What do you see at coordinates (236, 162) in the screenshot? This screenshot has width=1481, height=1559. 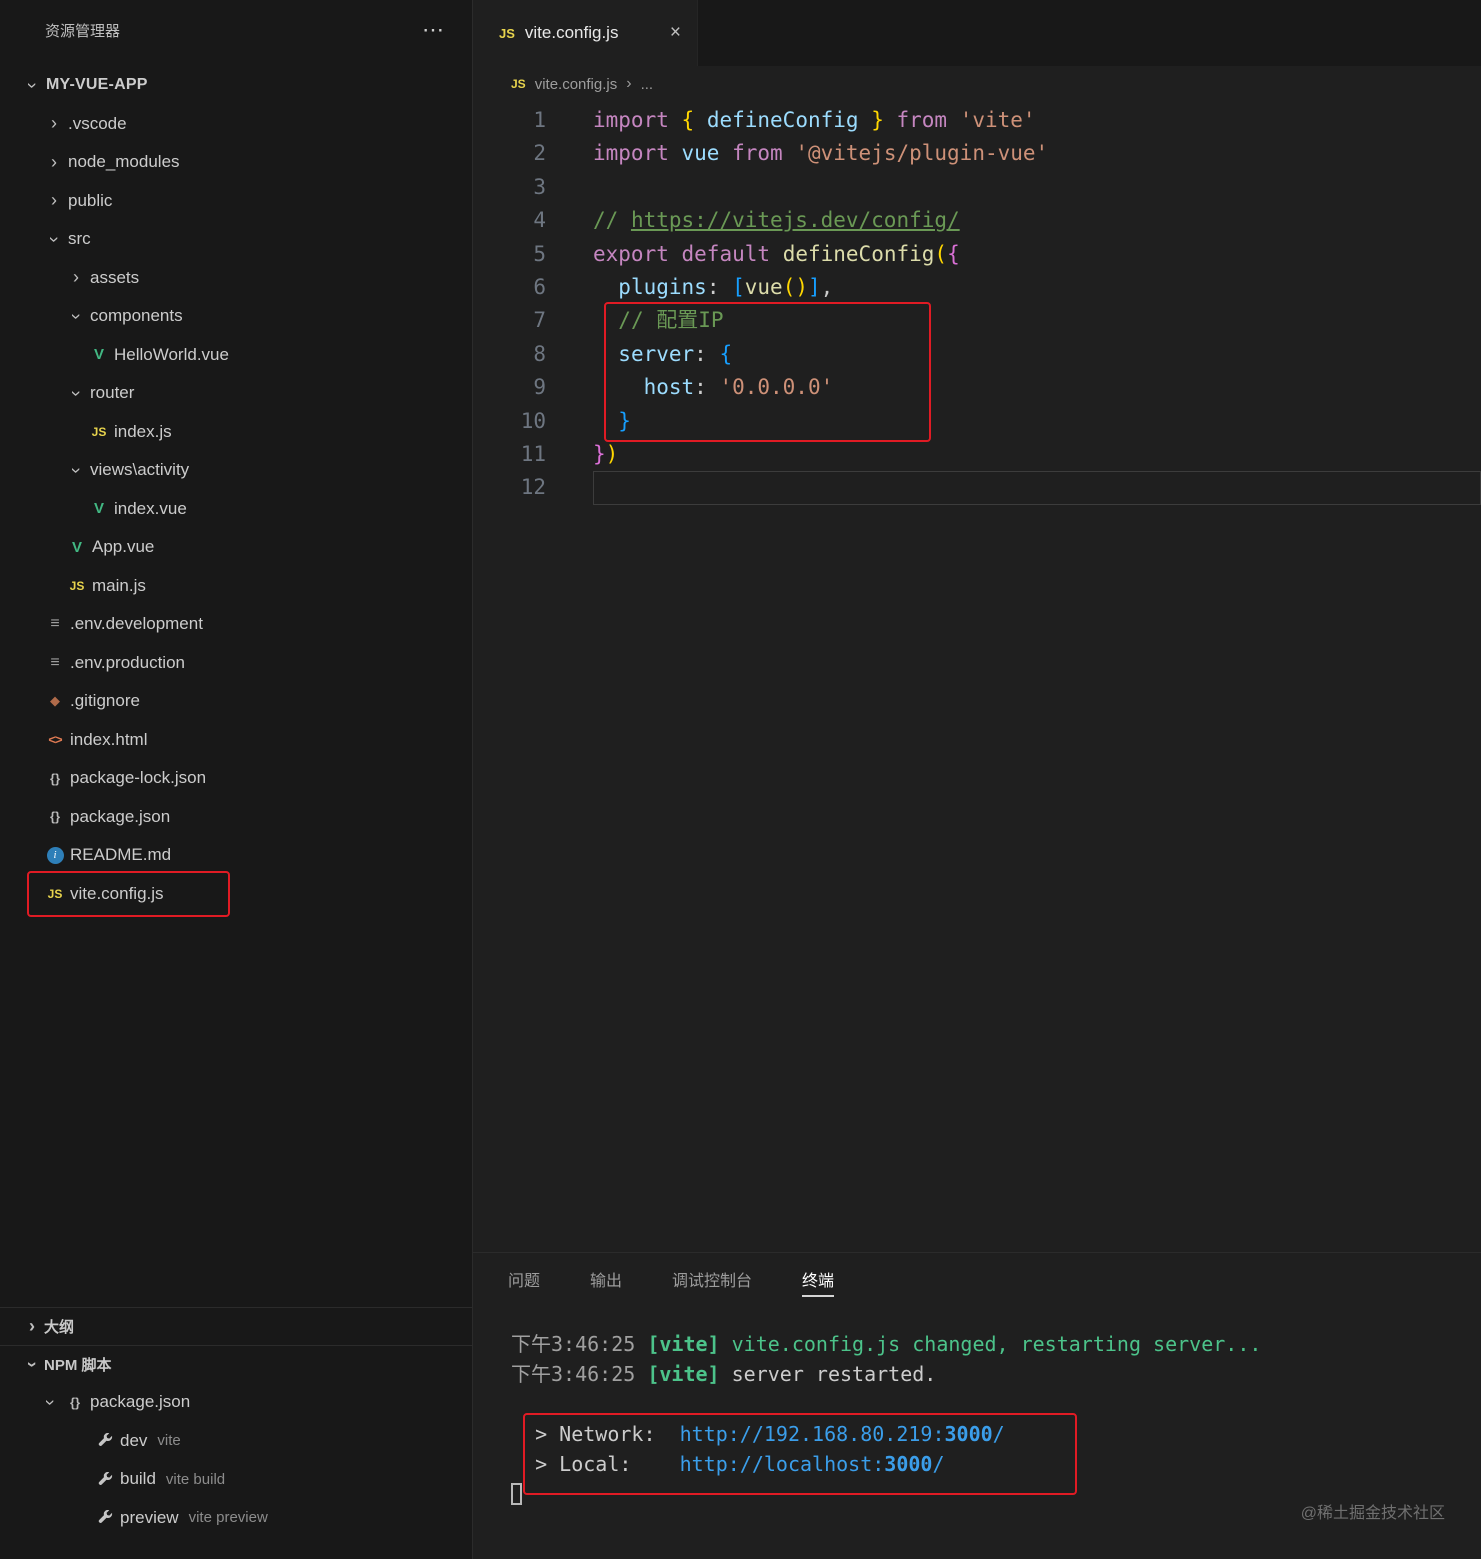 I see `tree-folder: › node_modules` at bounding box center [236, 162].